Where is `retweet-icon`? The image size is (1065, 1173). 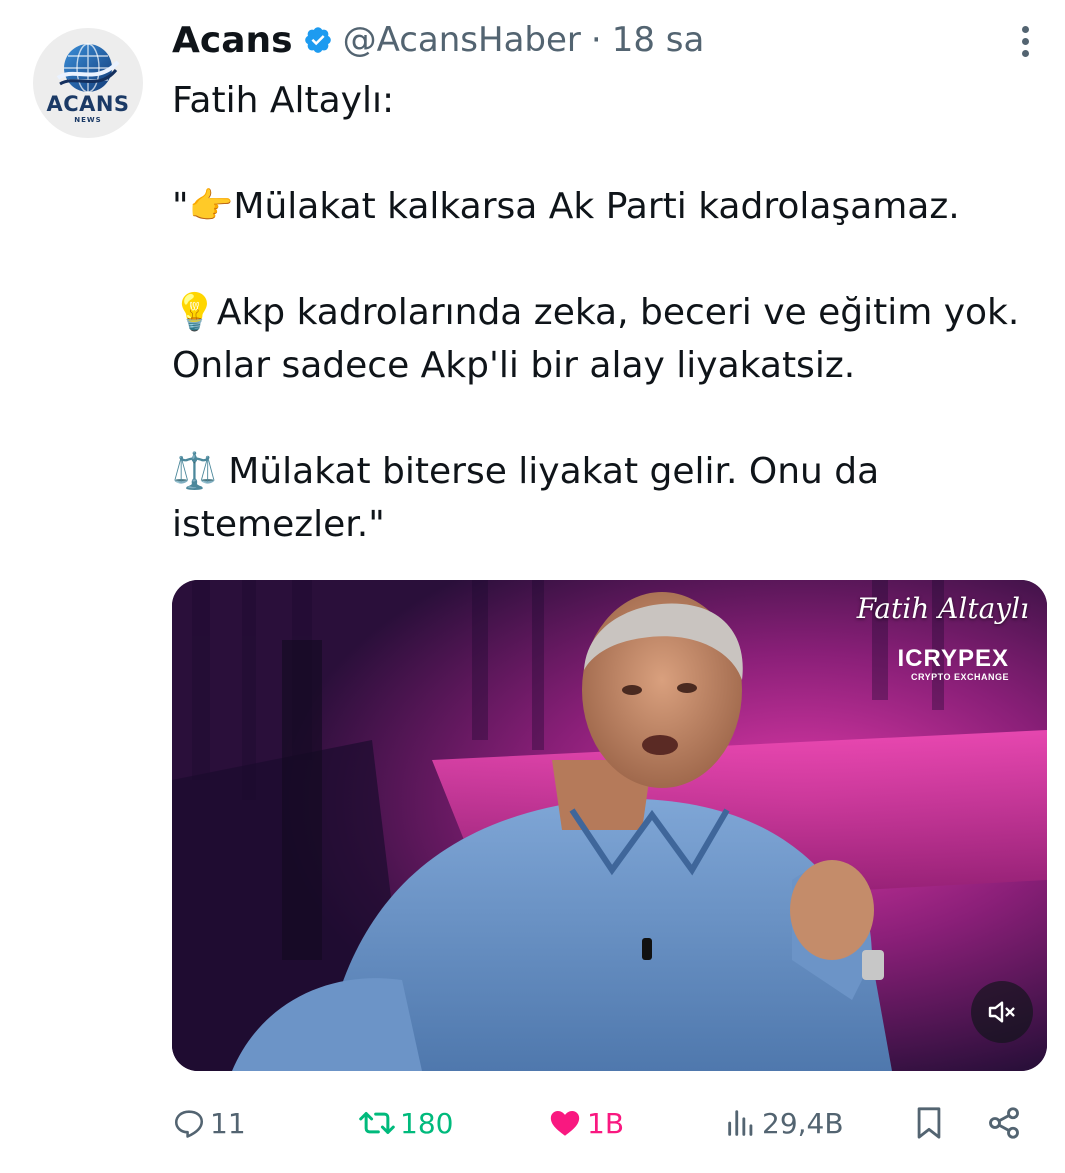
retweet-icon is located at coordinates (377, 1123).